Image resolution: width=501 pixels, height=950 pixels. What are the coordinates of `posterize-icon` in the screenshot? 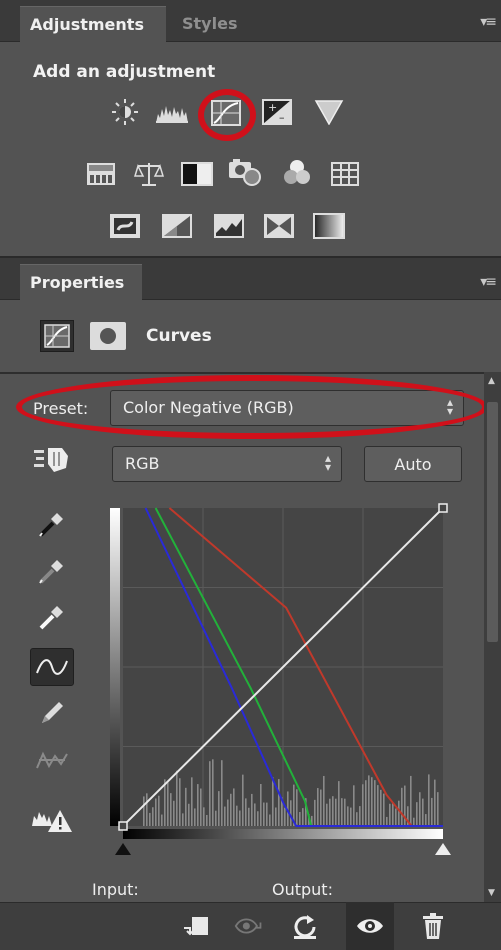 It's located at (177, 226).